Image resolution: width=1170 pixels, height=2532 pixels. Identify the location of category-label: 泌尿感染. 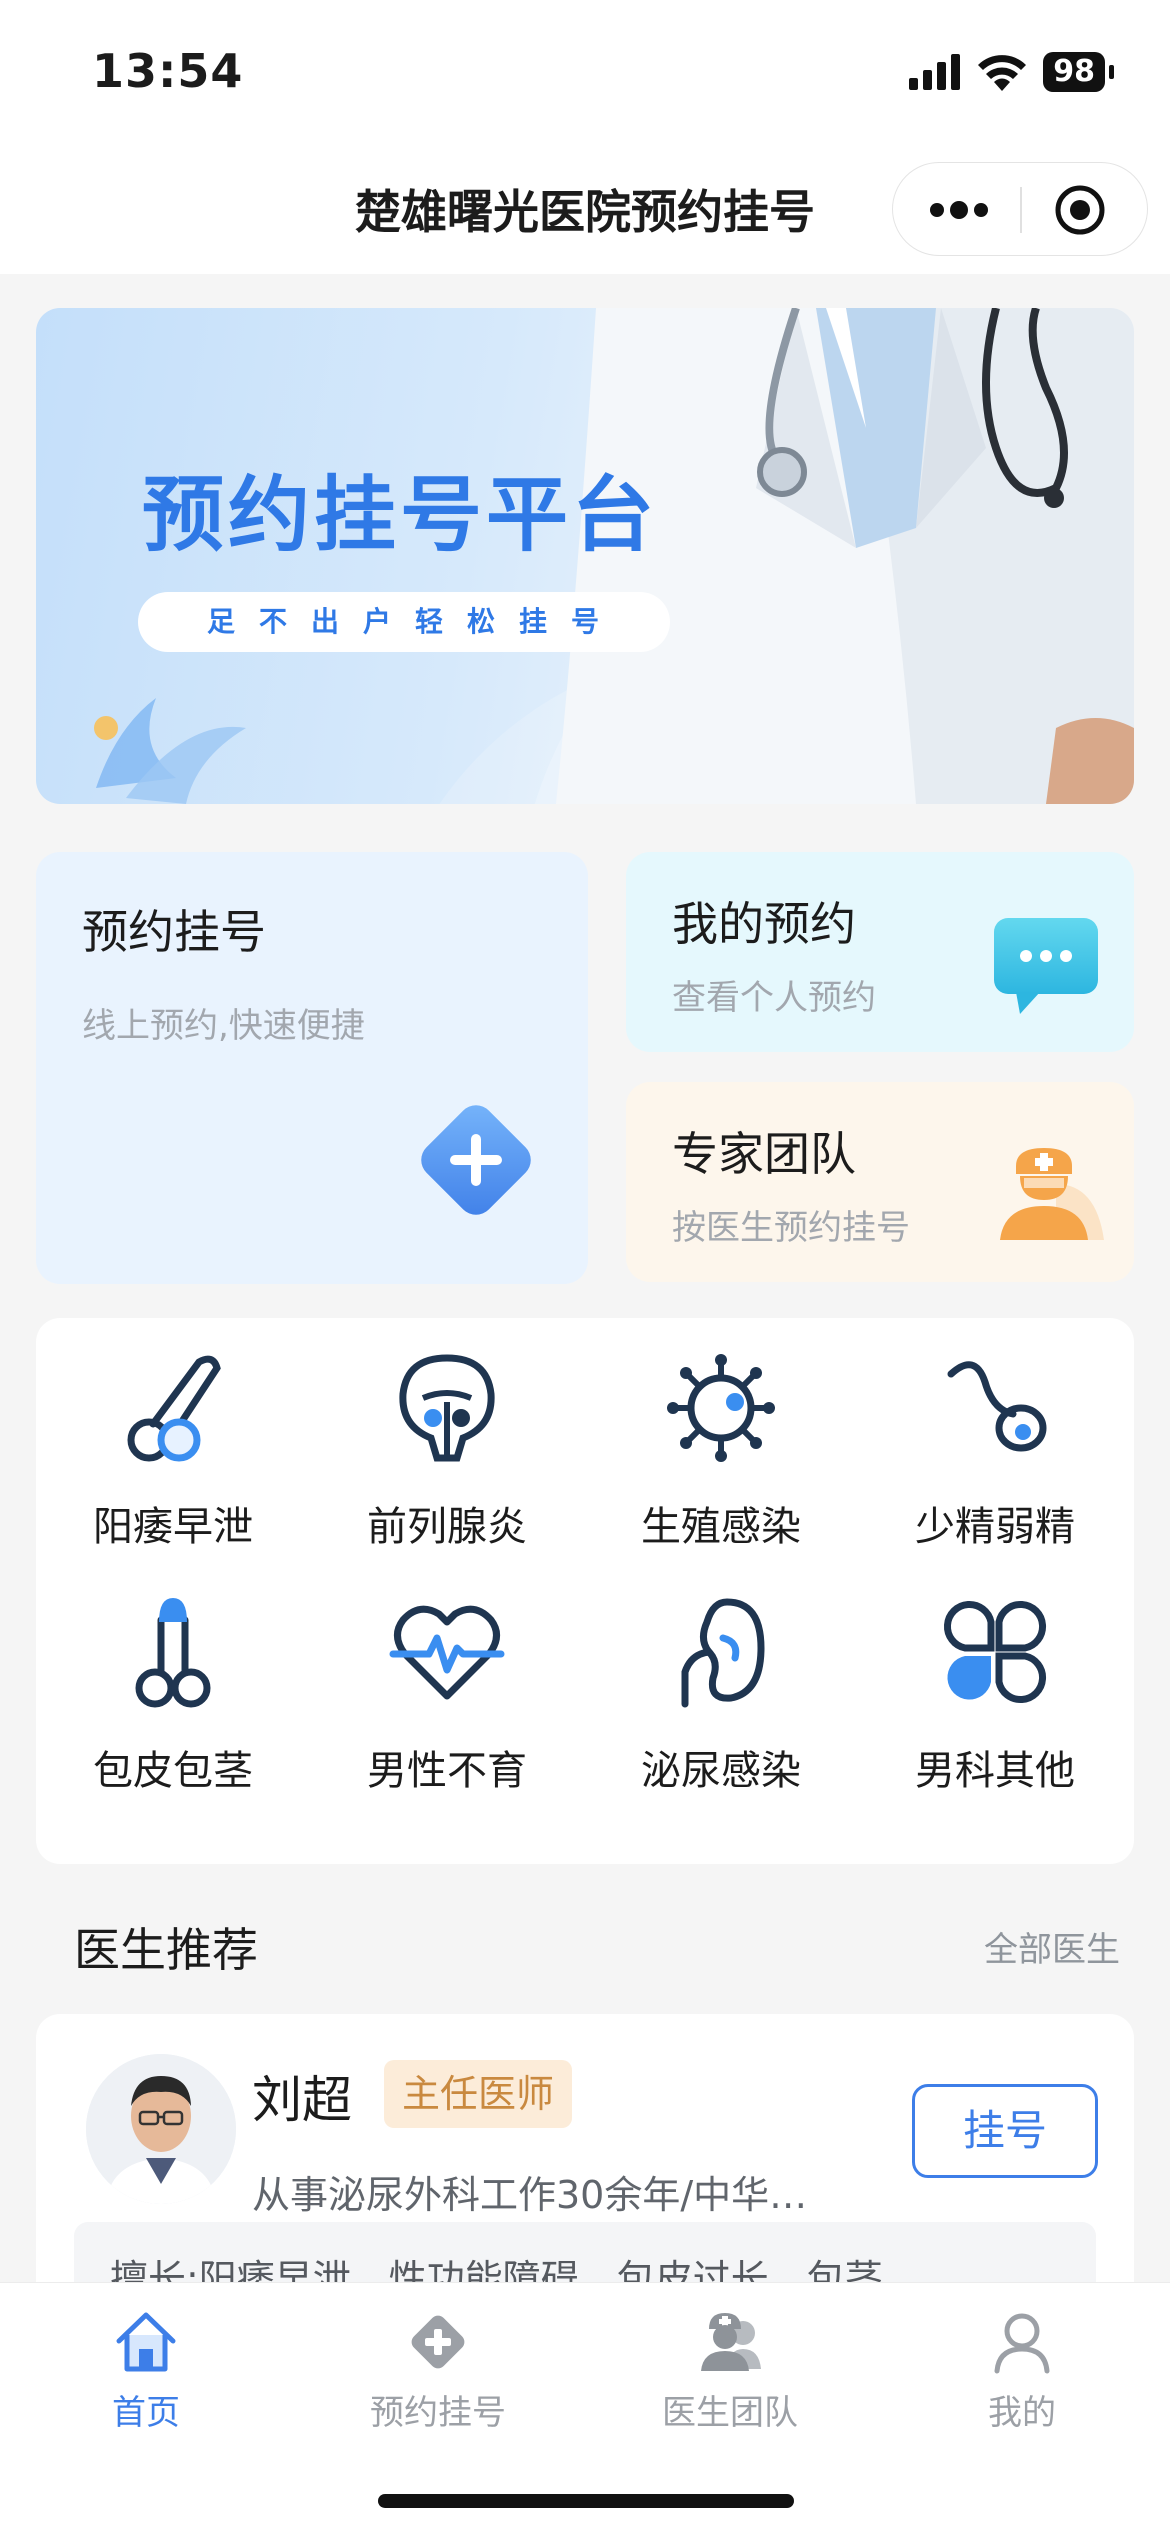
(721, 1771).